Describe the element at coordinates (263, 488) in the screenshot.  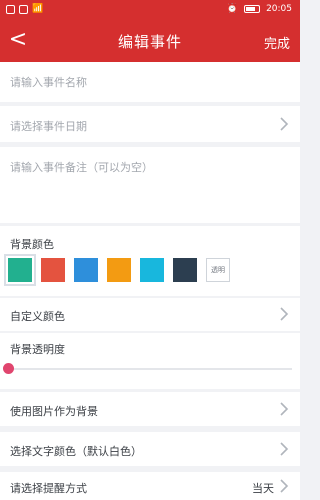
I see `reminder-value: 当天` at that location.